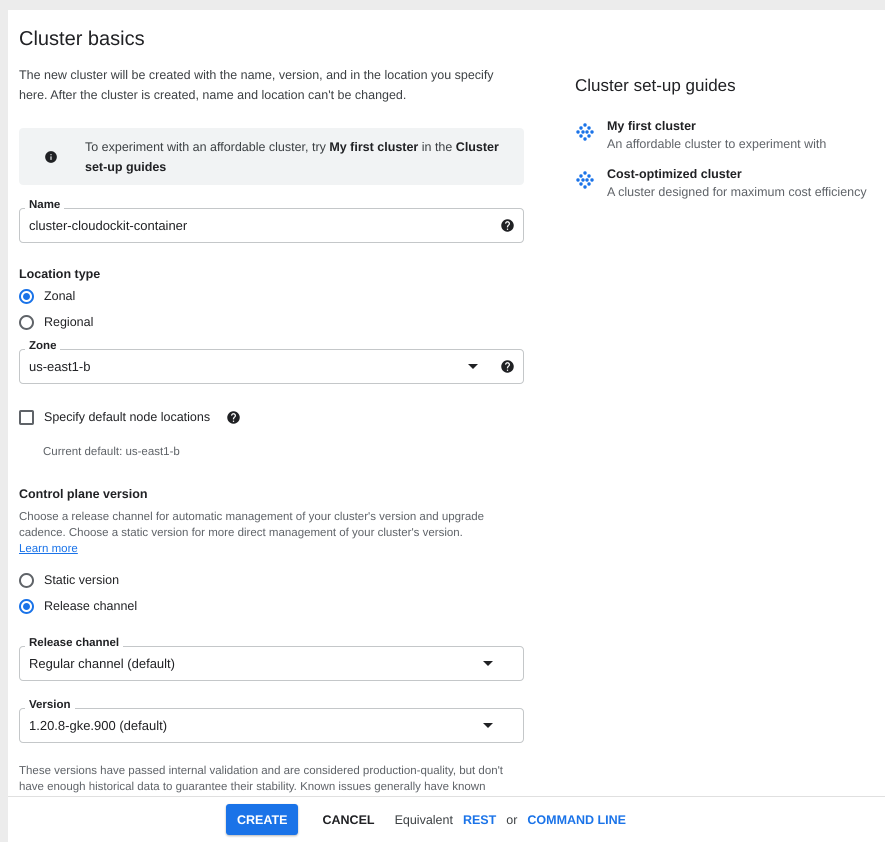 This screenshot has width=885, height=842. Describe the element at coordinates (74, 643) in the screenshot. I see `field-label: Release channel` at that location.